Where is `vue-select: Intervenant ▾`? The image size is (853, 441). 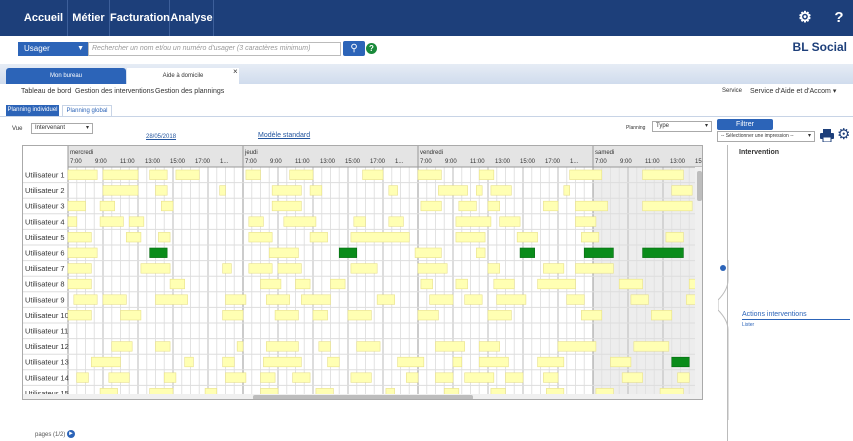
vue-select: Intervenant ▾ is located at coordinates (62, 128).